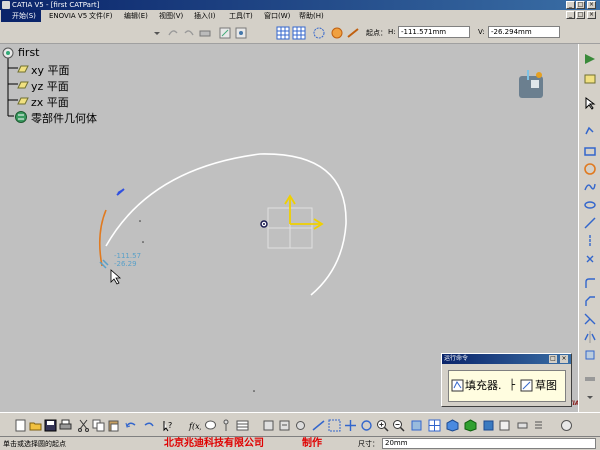 The image size is (600, 450). Describe the element at coordinates (136, 16) in the screenshot. I see `menu-edit: 编辑(E)` at that location.